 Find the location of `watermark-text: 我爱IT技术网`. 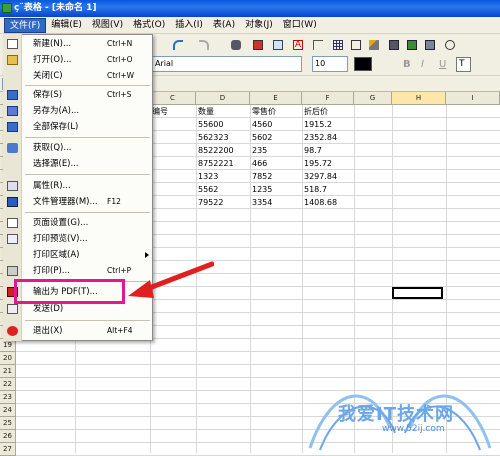

watermark-text: 我爱IT技术网 is located at coordinates (396, 414).